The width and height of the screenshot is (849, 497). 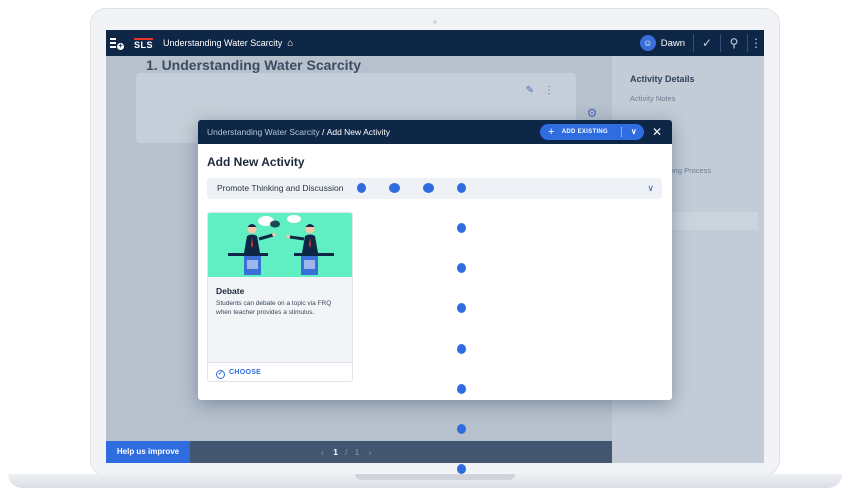 I want to click on breadcrumb-current: Add New Activity, so click(x=358, y=132).